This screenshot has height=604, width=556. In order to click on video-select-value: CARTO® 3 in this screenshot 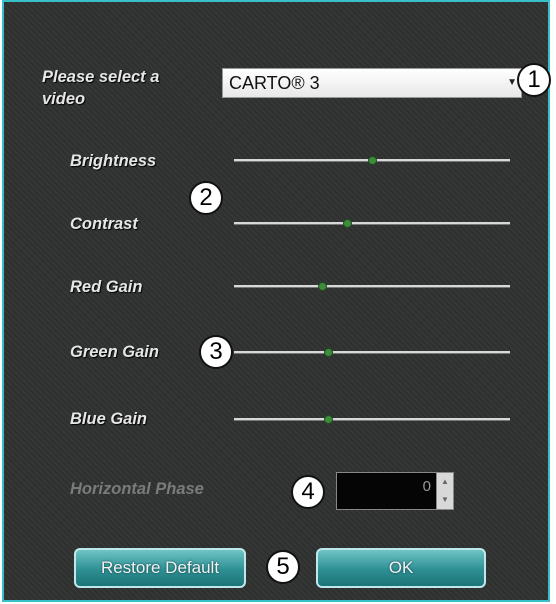, I will do `click(274, 83)`.